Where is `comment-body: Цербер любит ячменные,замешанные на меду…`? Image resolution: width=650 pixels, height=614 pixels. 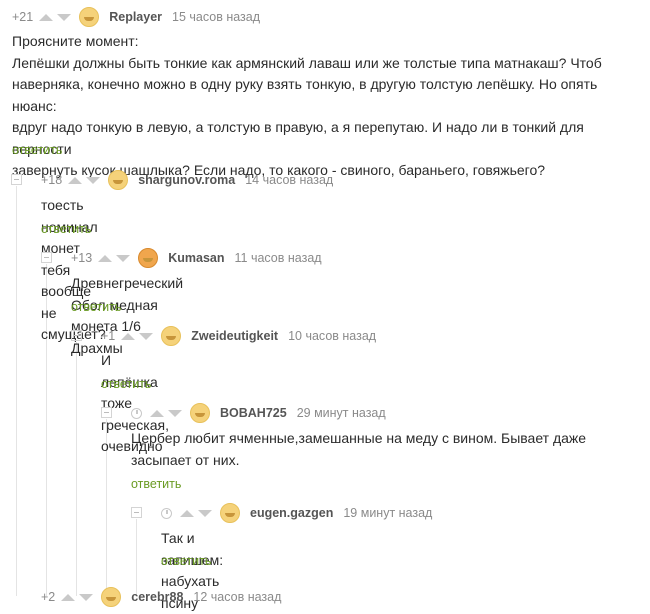
comment-body: Цербер любит ячменные,замешанные на меду… is located at coordinates (381, 449).